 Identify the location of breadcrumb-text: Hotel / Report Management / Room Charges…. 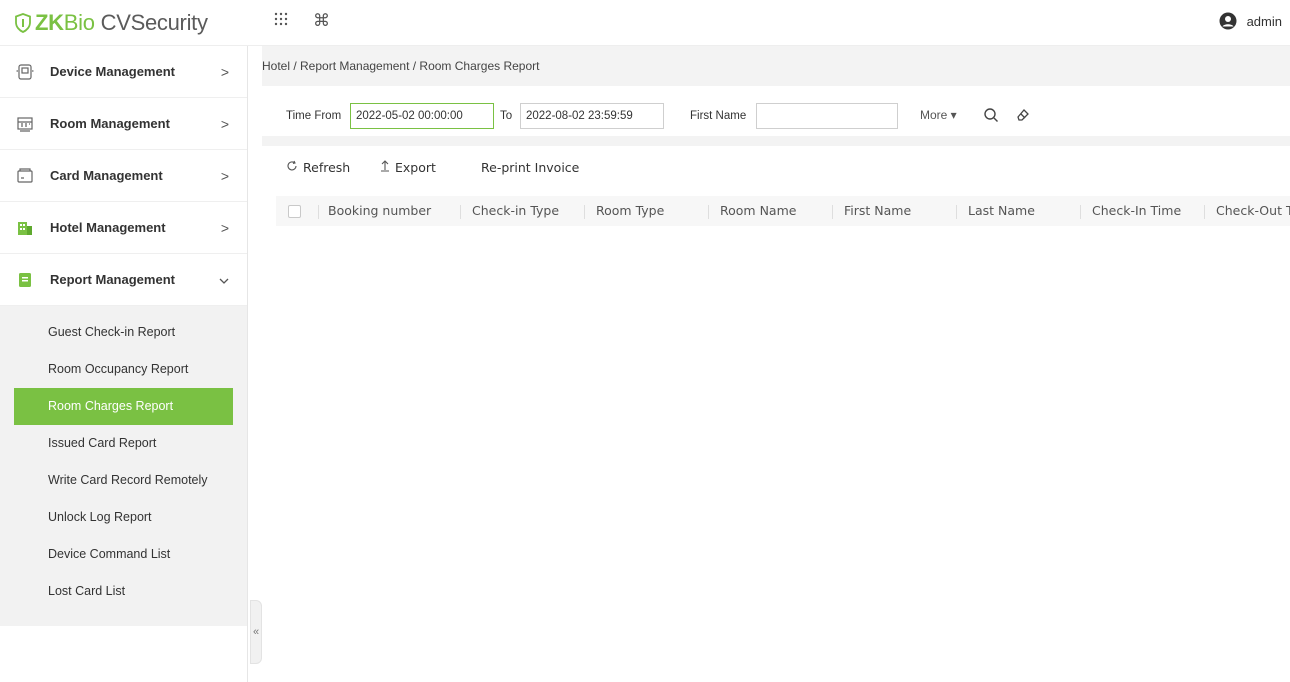
(401, 66).